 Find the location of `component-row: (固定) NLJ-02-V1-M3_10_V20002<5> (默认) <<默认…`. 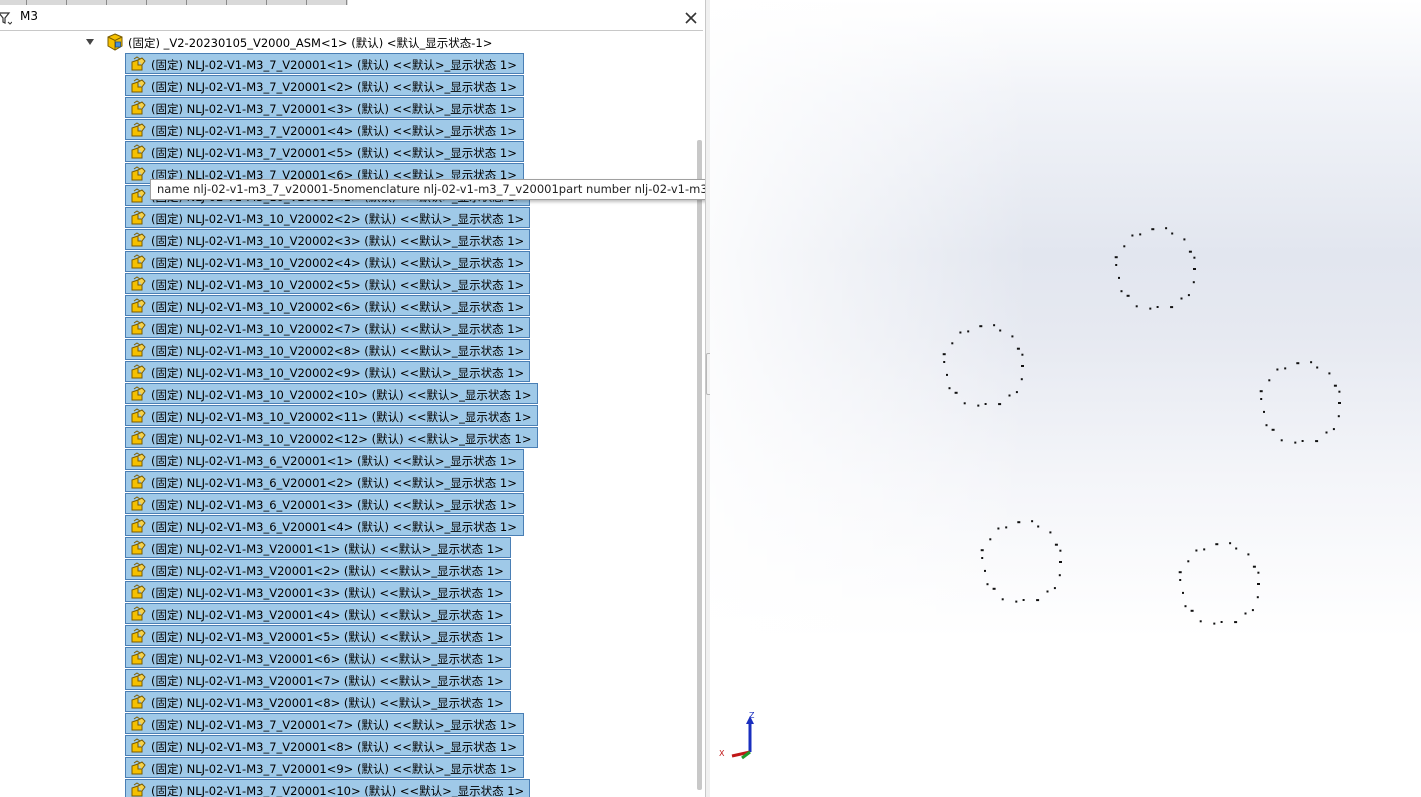

component-row: (固定) NLJ-02-V1-M3_10_V20002<5> (默认) <<默认… is located at coordinates (327, 283).